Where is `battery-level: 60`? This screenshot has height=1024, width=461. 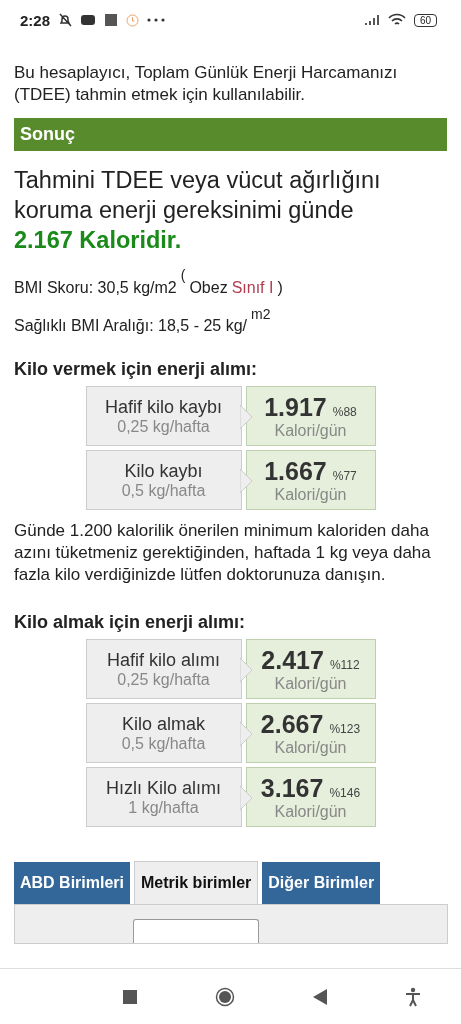
battery-level: 60 is located at coordinates (425, 20).